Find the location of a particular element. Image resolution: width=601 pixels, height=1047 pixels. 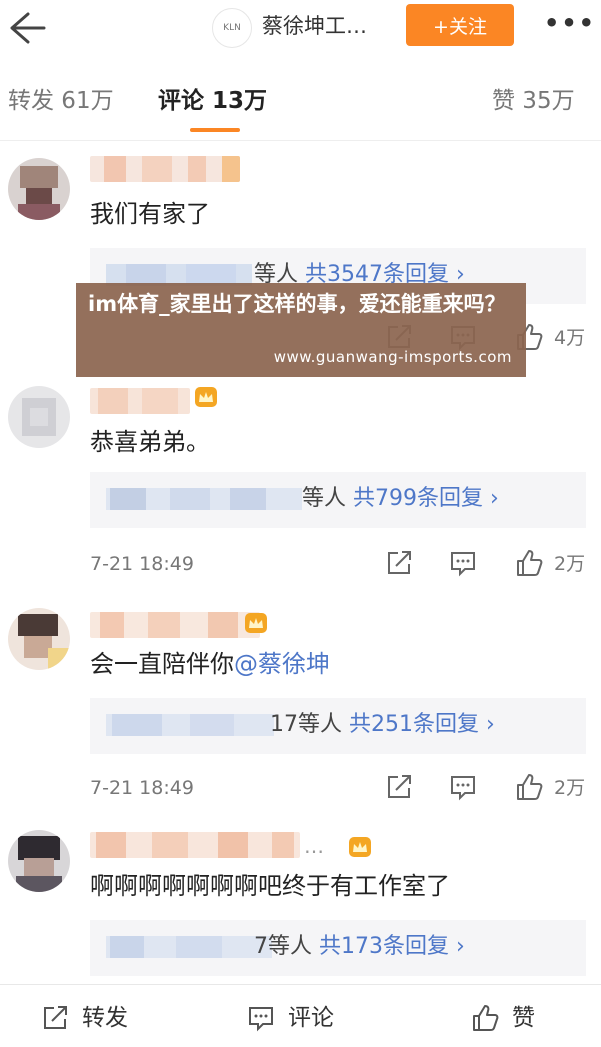

reply-summary: 17等人 共251条回复 › is located at coordinates (382, 725).